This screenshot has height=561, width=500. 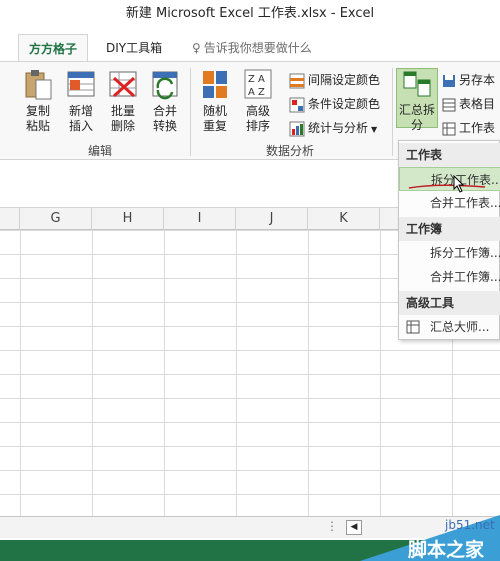 What do you see at coordinates (164, 118) in the screenshot?
I see `merge-convert-label: 合并转换` at bounding box center [164, 118].